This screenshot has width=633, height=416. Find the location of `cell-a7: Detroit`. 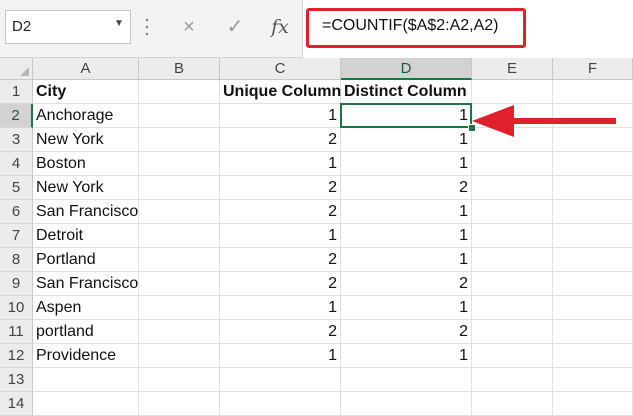

cell-a7: Detroit is located at coordinates (86, 236).